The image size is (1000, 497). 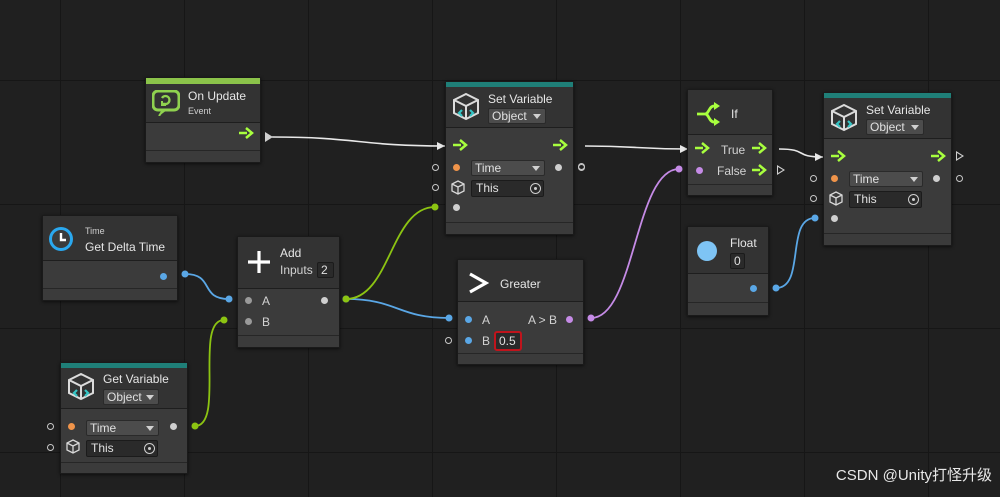 I want to click on node-subtitle: Event, so click(x=200, y=111).